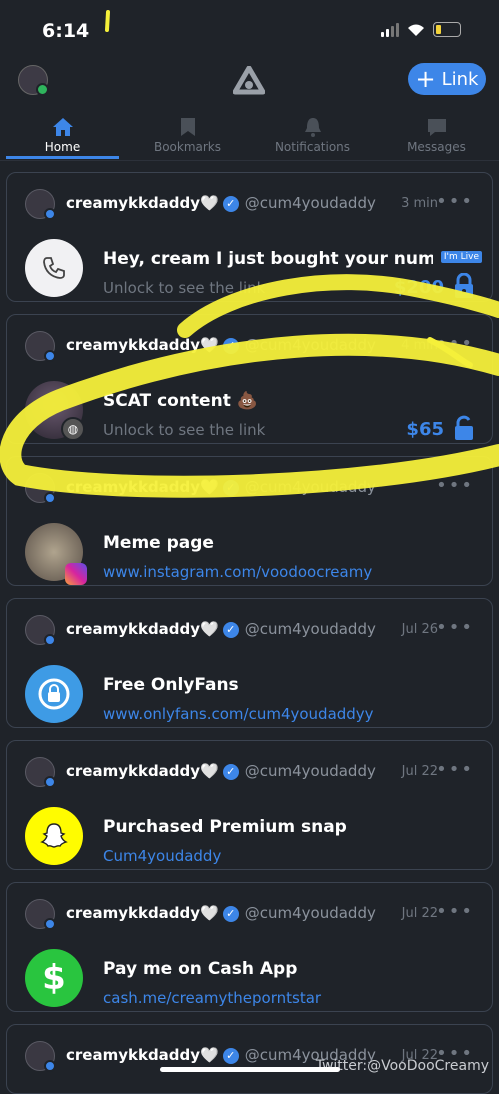 This screenshot has height=1094, width=499. I want to click on live-badge: I'm Live, so click(461, 257).